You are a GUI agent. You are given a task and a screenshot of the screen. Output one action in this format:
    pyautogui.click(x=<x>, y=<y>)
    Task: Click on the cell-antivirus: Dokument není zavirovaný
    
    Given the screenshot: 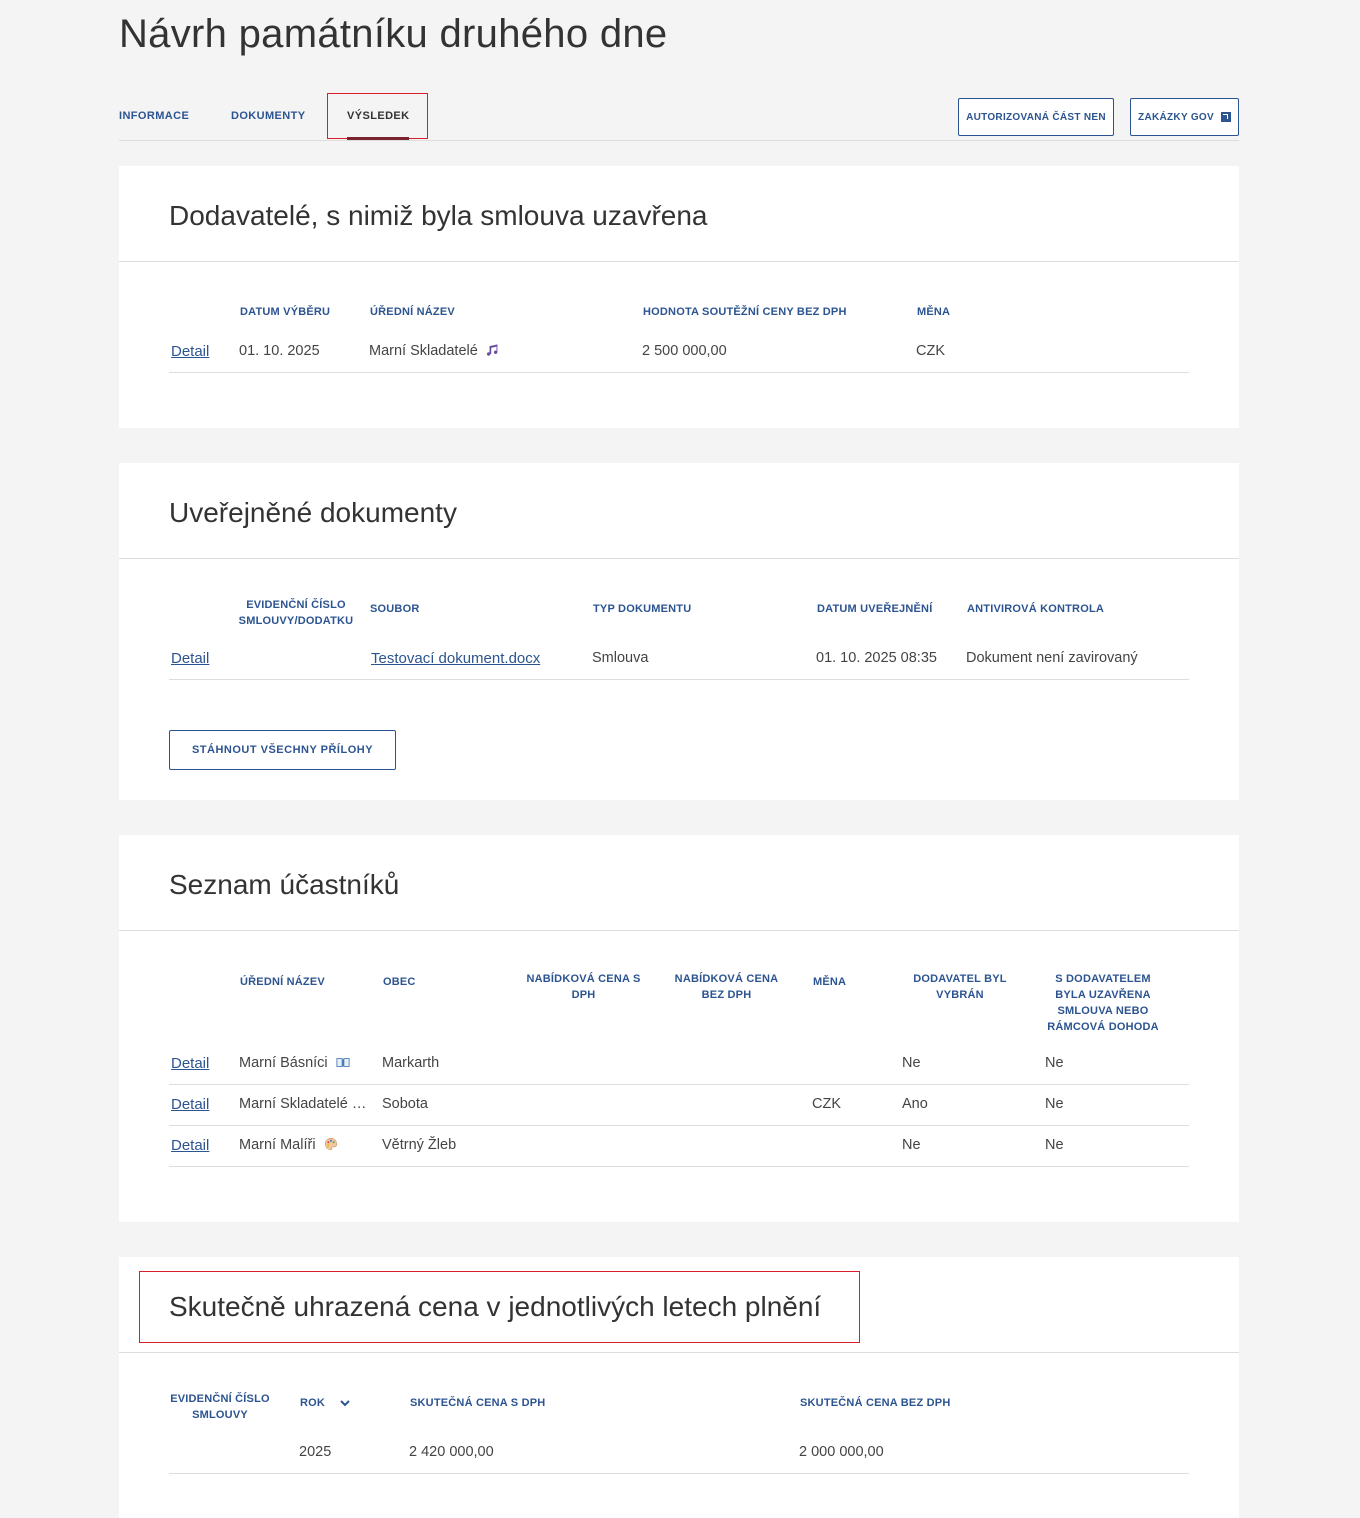 What is the action you would take?
    pyautogui.click(x=1052, y=658)
    